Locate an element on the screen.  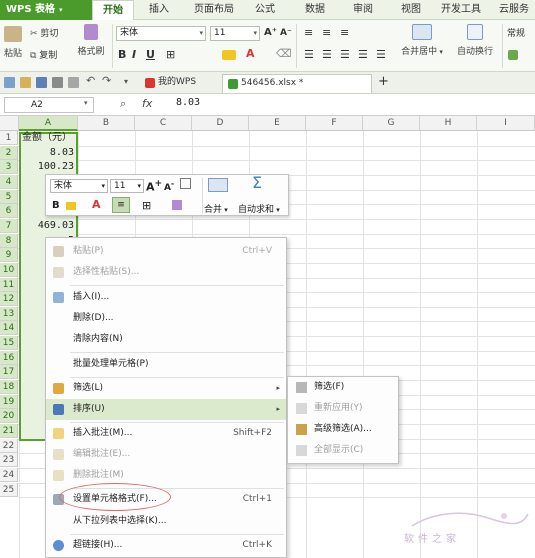
cut-button: ✂ 剪切 is located at coordinates (44, 32).